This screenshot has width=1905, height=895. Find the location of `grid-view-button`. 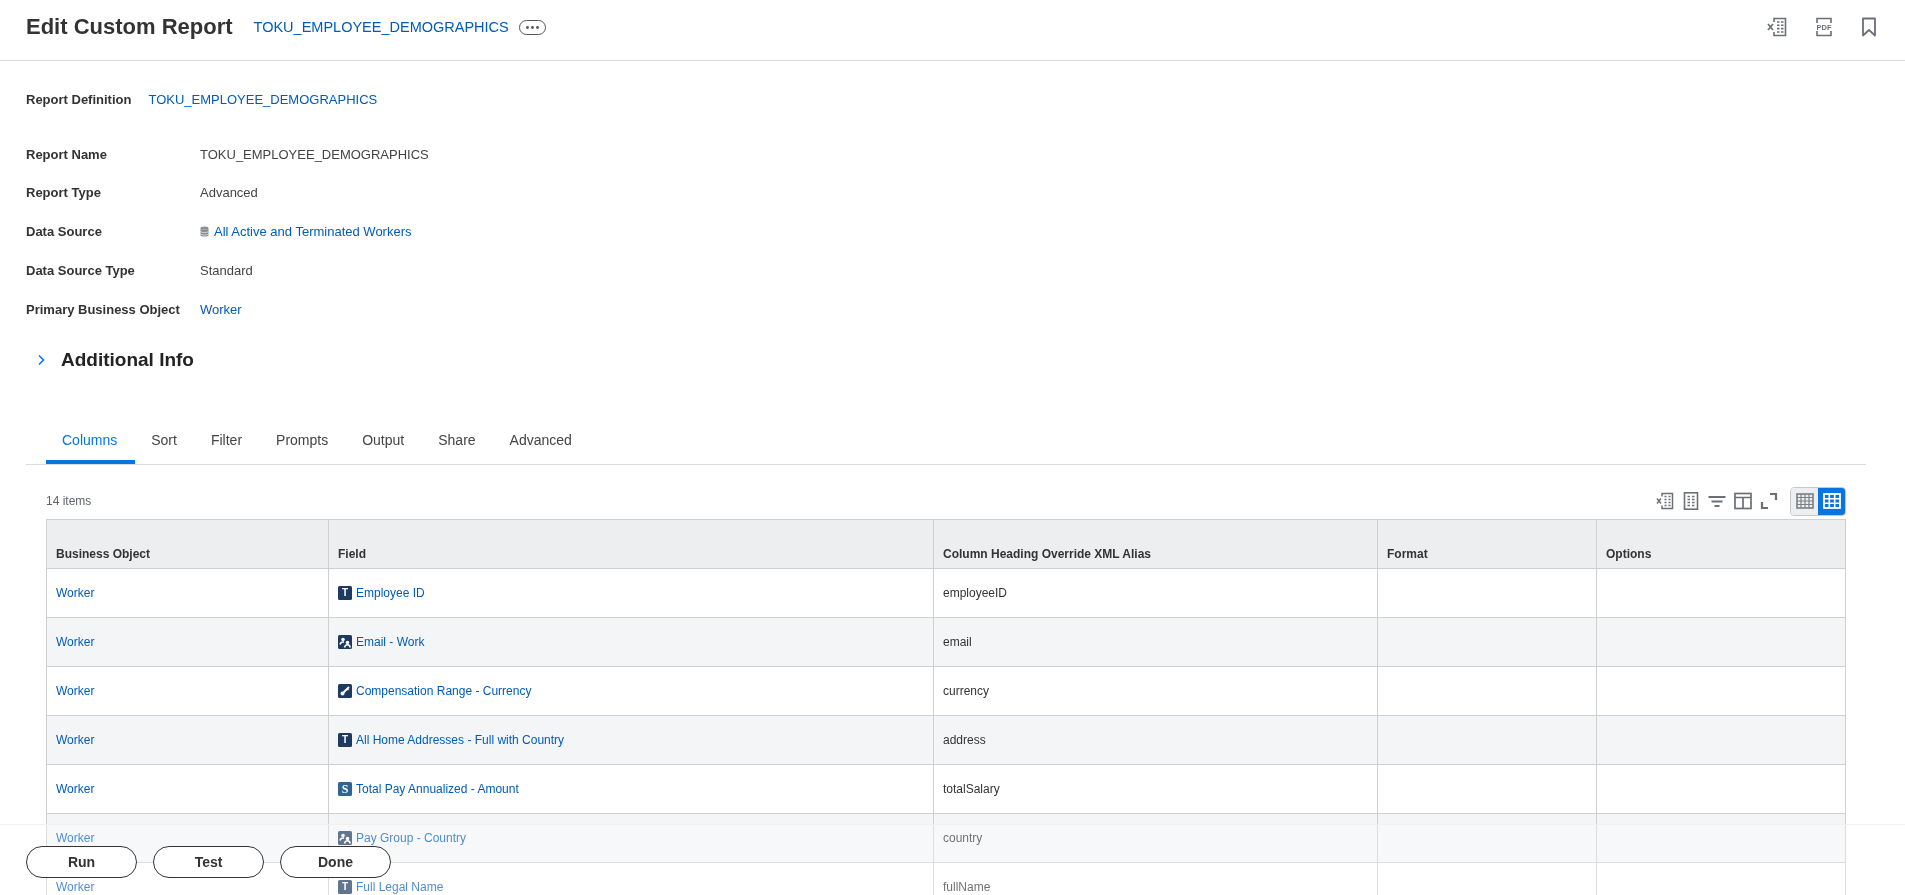

grid-view-button is located at coordinates (1831, 501).